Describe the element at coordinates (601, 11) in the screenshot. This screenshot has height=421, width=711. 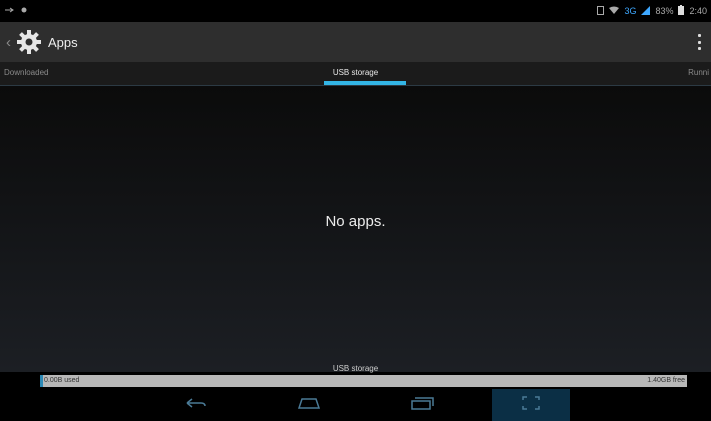
I see `sim-icon` at that location.